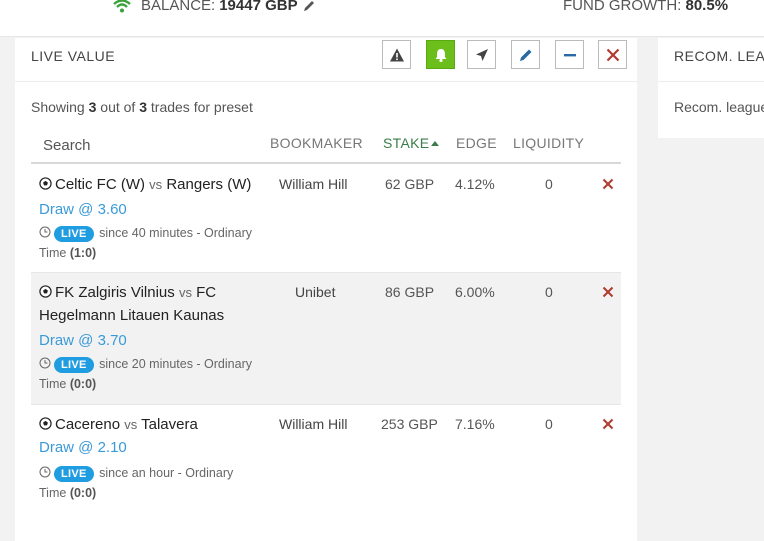 The width and height of the screenshot is (764, 541). What do you see at coordinates (169, 424) in the screenshot?
I see `away-team: Talavera` at bounding box center [169, 424].